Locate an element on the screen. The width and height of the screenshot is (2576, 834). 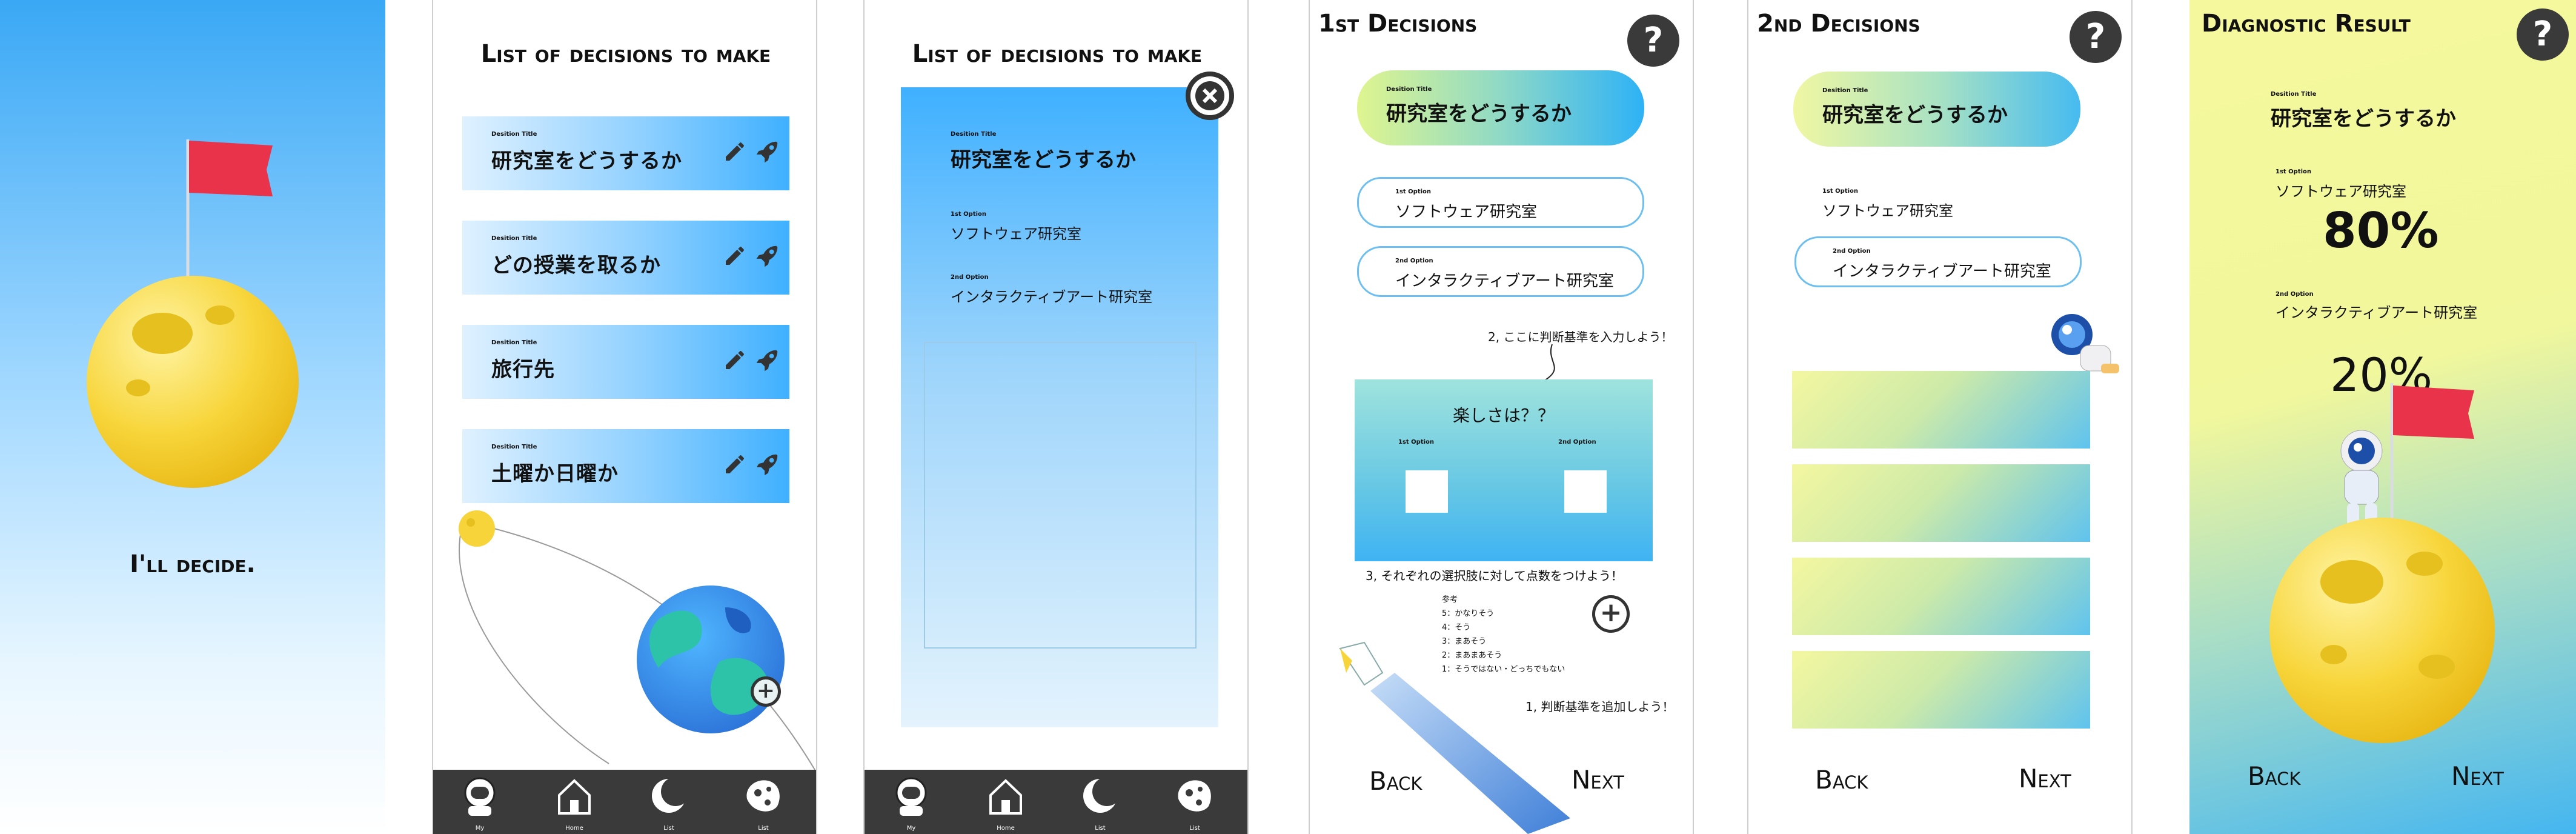
decision-card: Desition Title 研究室をどうするか is located at coordinates (625, 153).